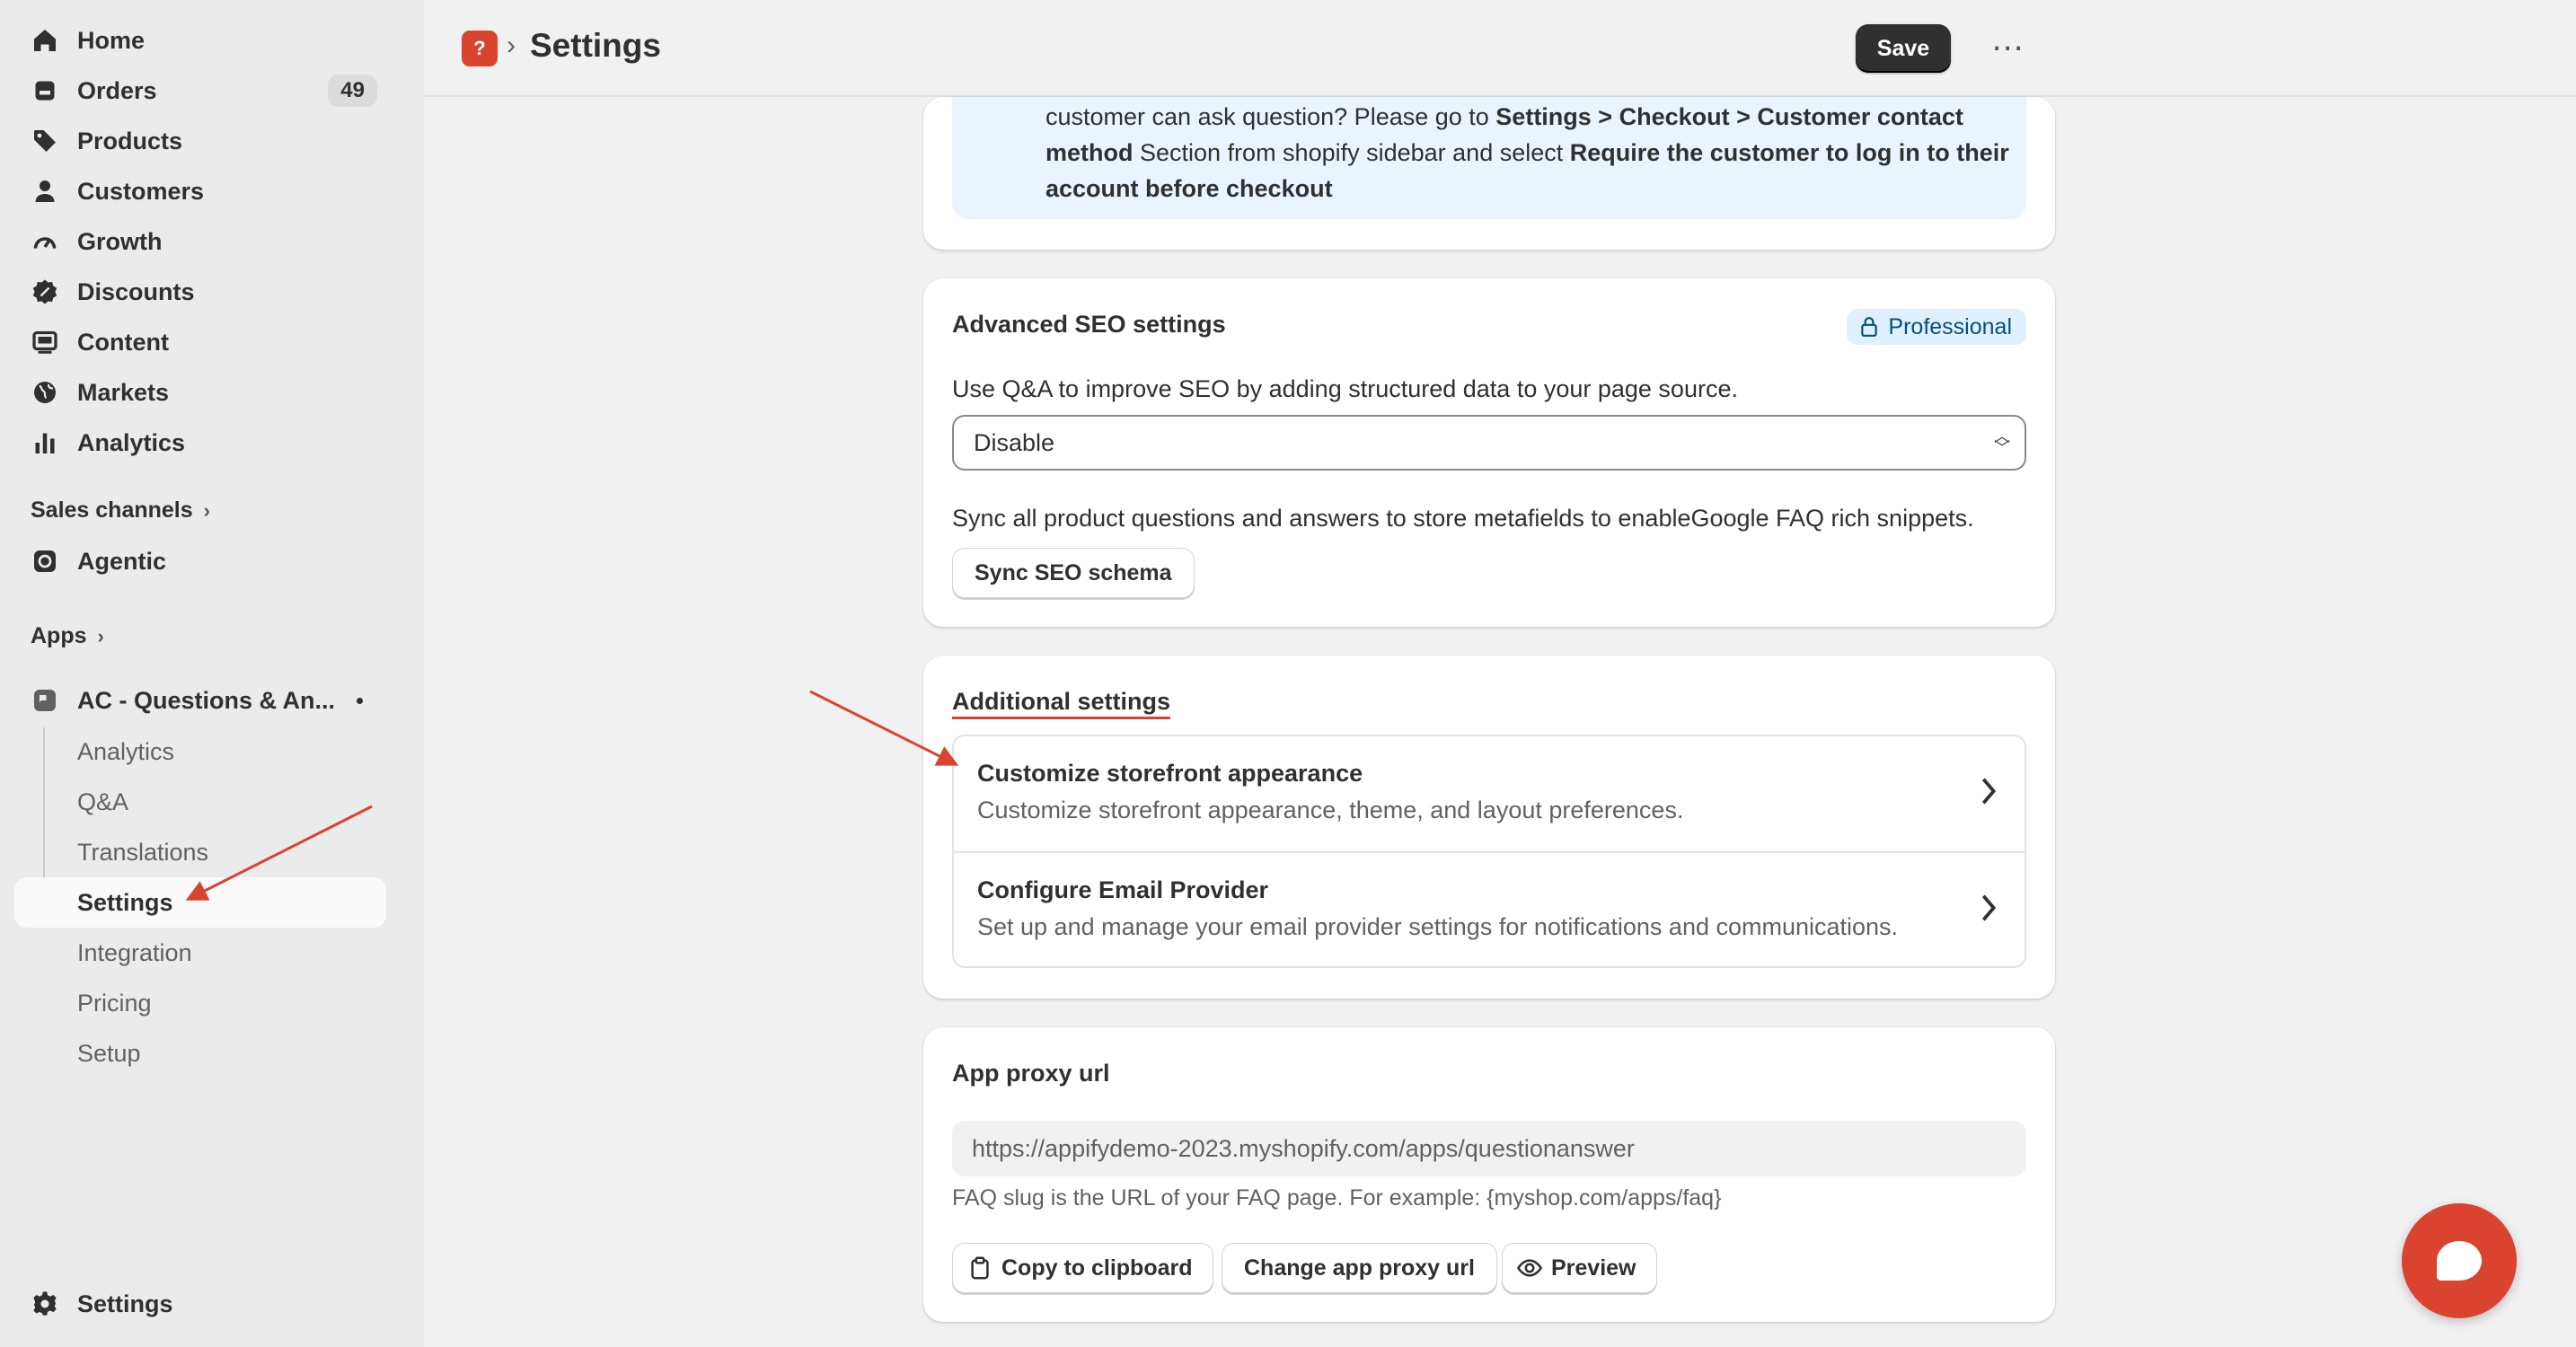  I want to click on sidebar-subitem-setup: Setup, so click(200, 1053).